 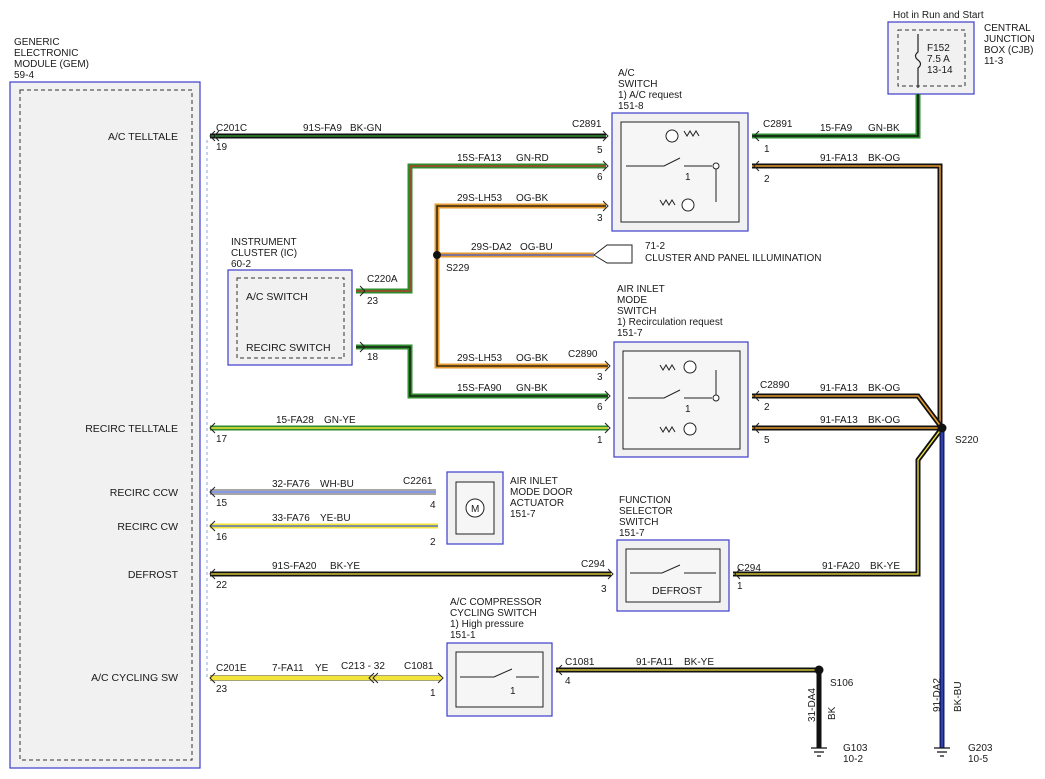 I want to click on compressor-title-3: 1) High pressure, so click(x=487, y=624).